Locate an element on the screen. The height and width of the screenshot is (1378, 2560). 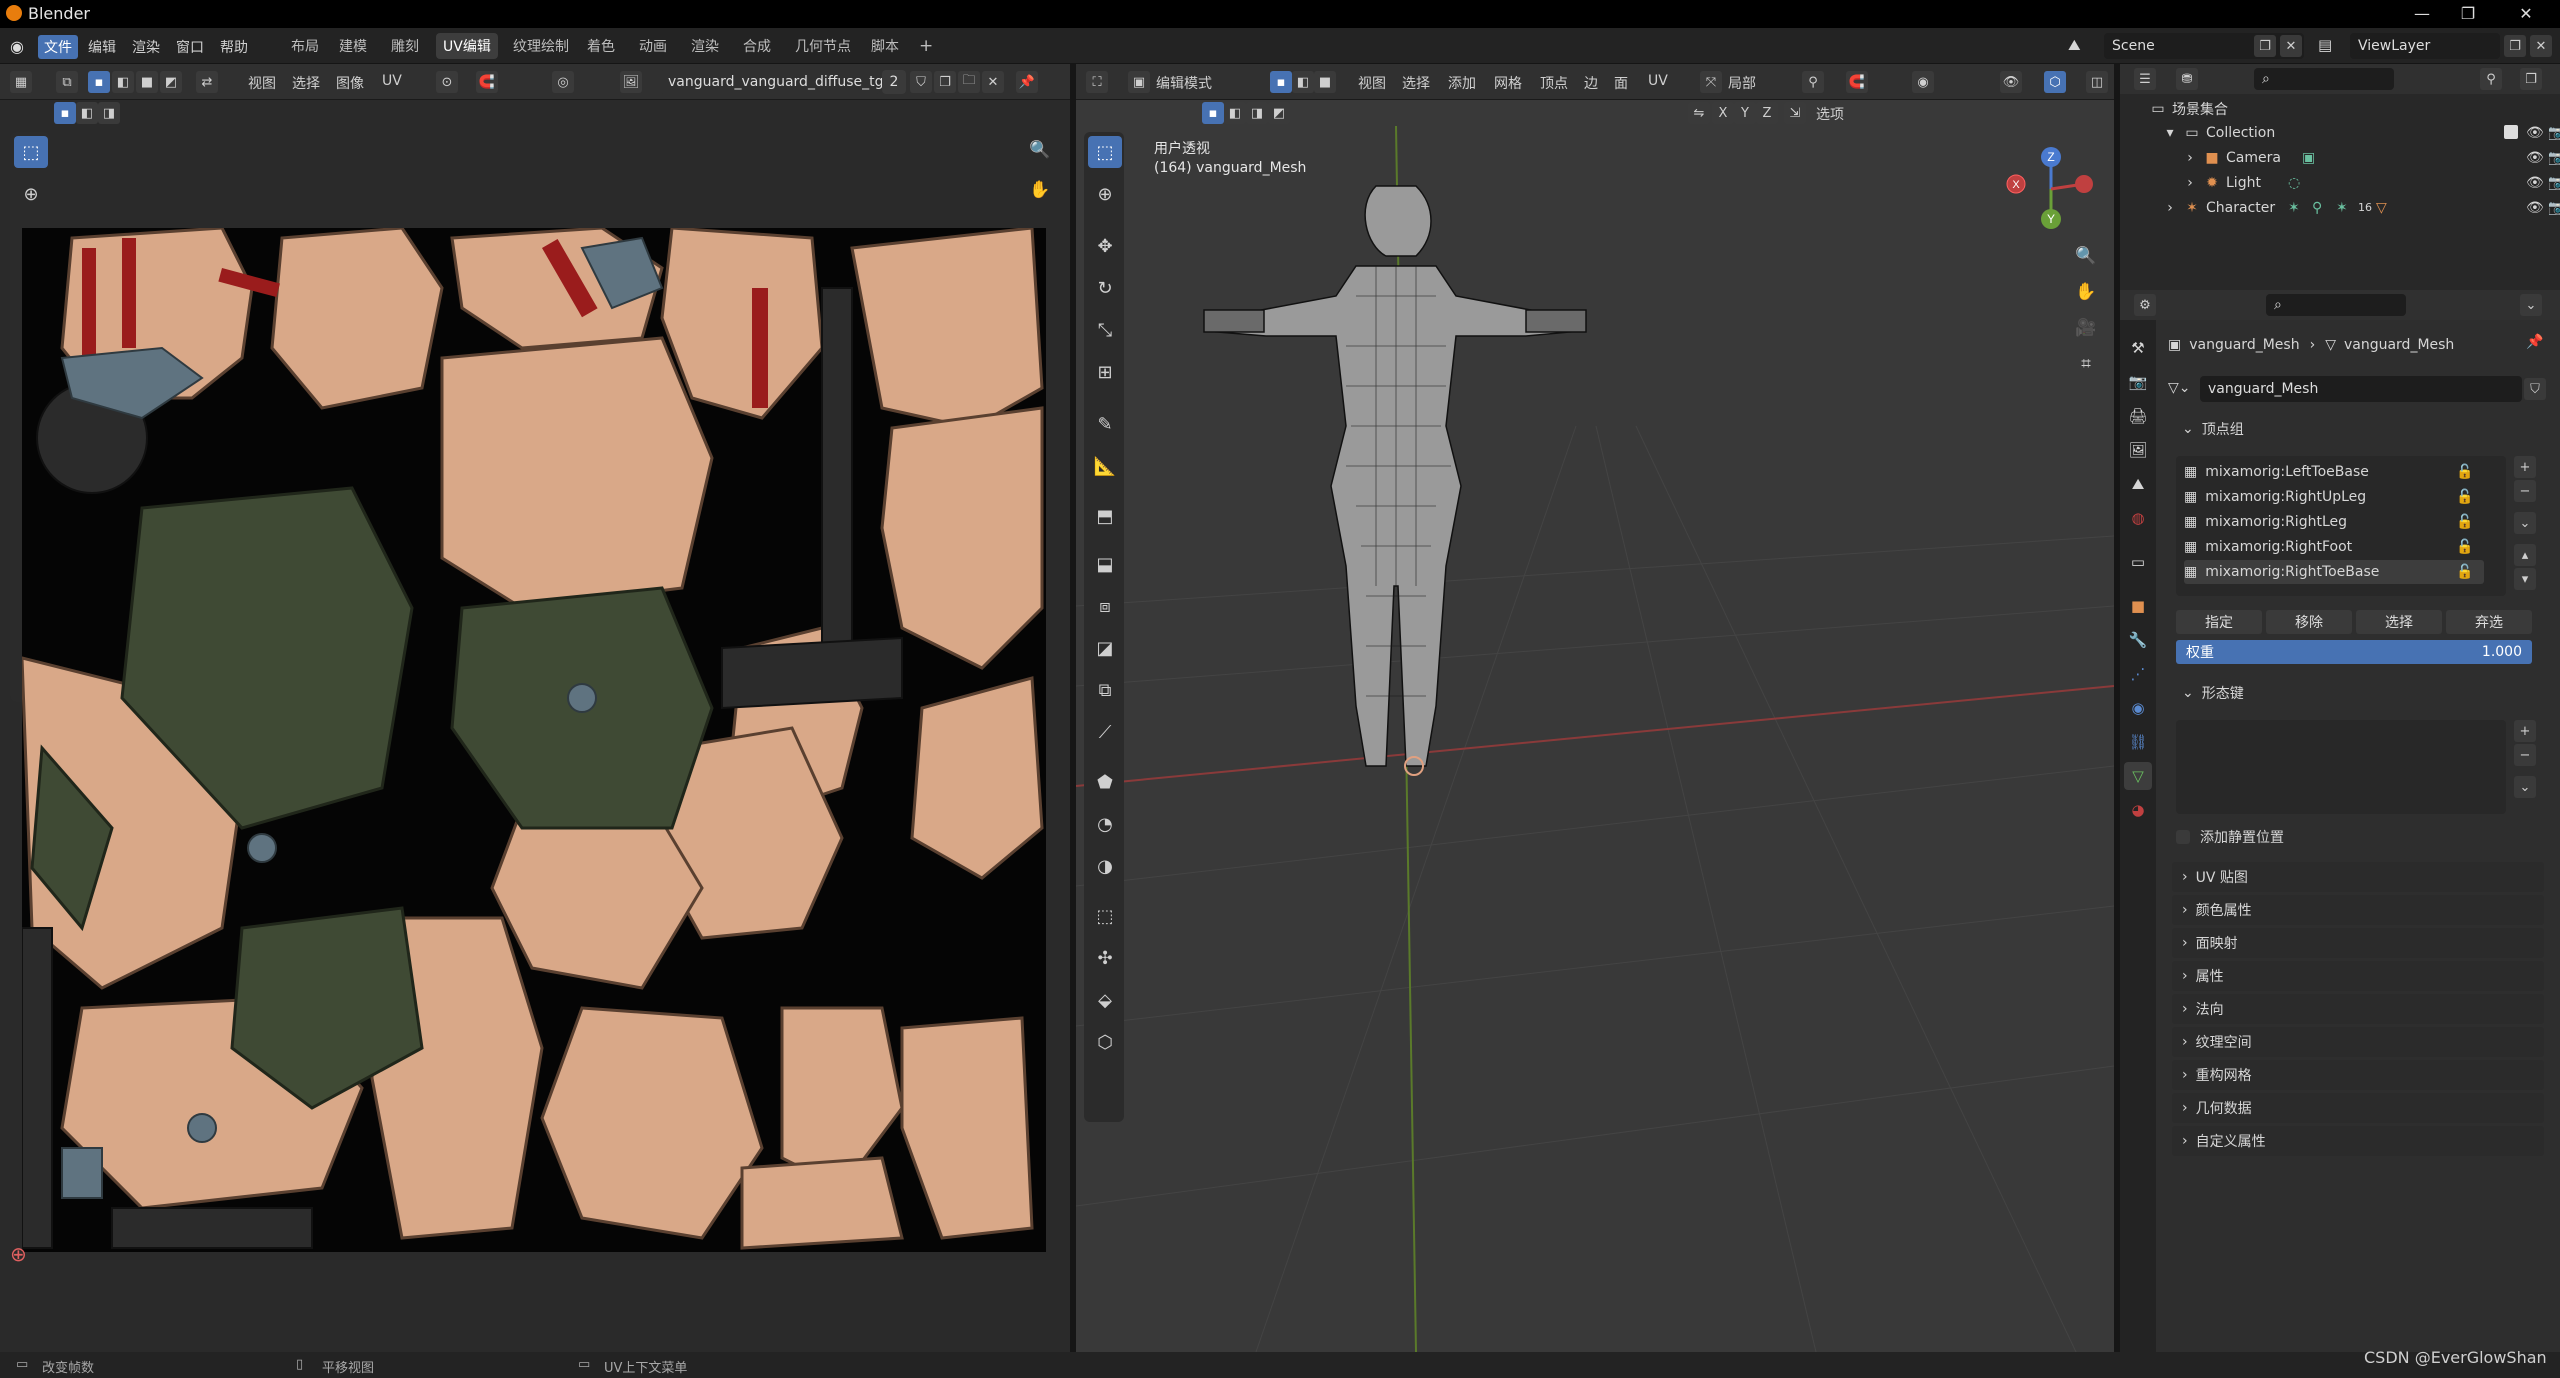
rip-tool: ⬡ is located at coordinates (1105, 1042).